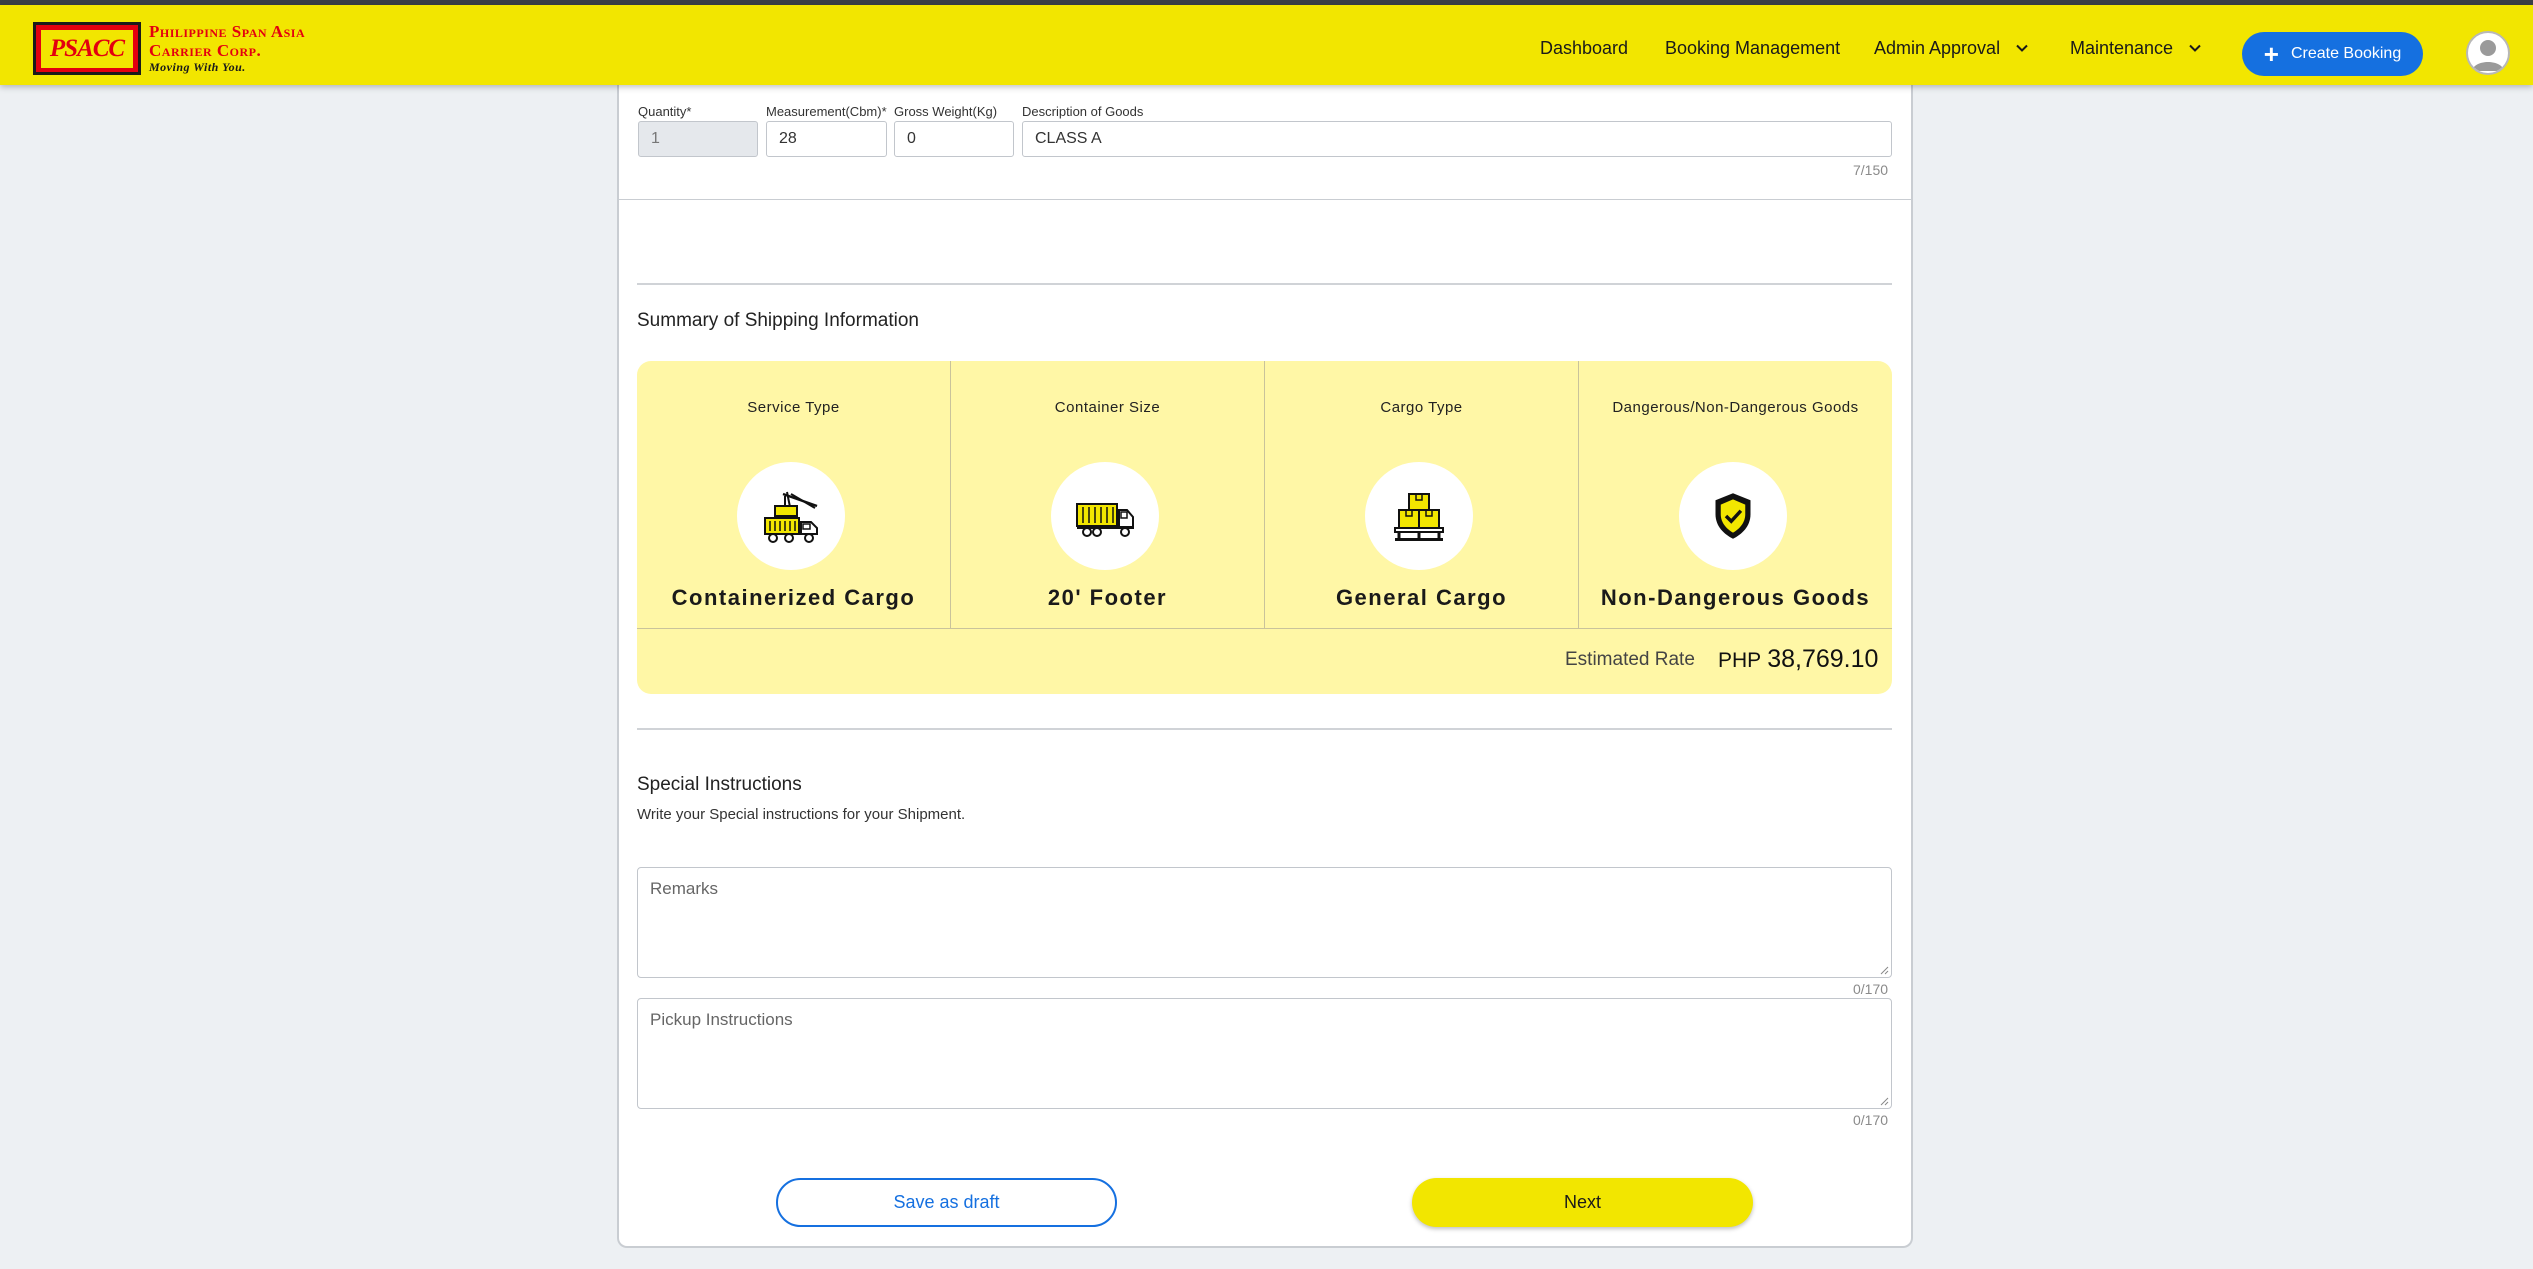  Describe the element at coordinates (1264, 922) in the screenshot. I see `remarks-textarea: Remarks` at that location.